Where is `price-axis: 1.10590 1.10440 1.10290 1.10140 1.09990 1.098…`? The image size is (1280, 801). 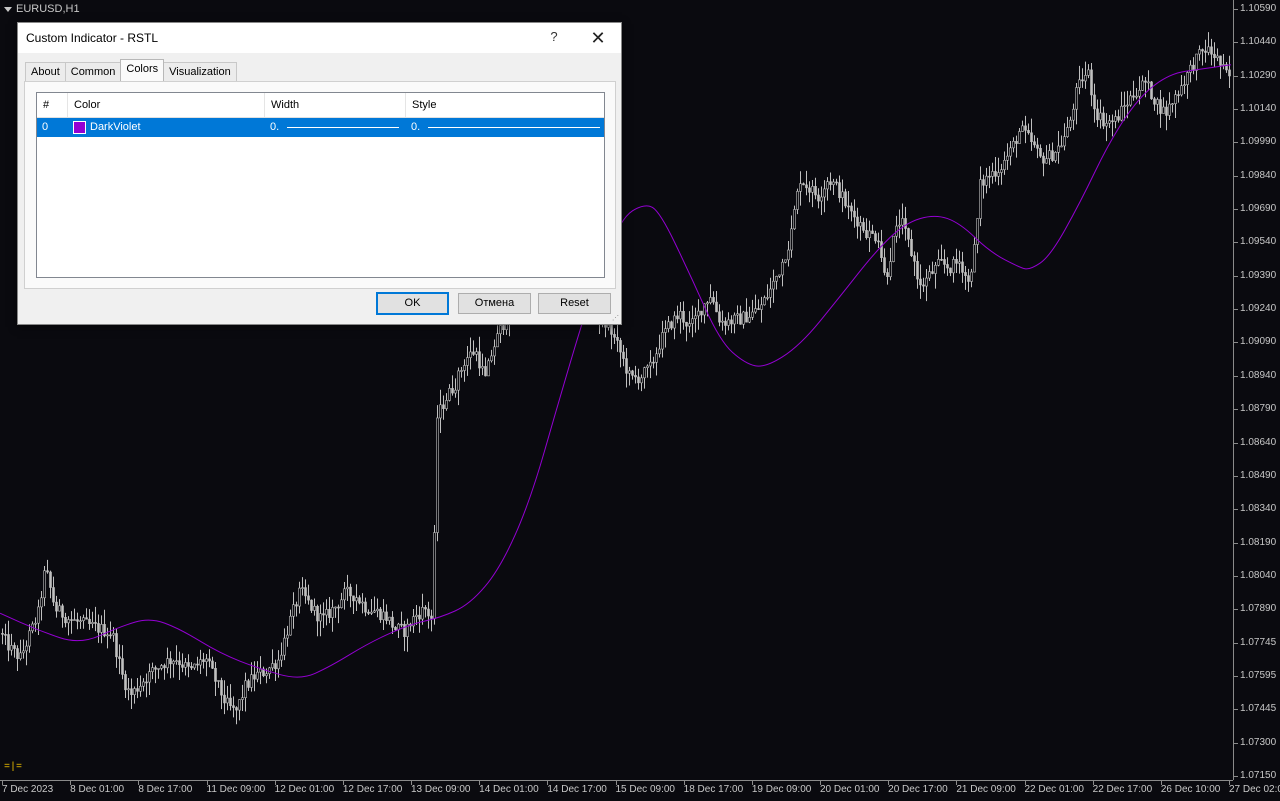 price-axis: 1.10590 1.10440 1.10290 1.10140 1.09990 1.098… is located at coordinates (1256, 390).